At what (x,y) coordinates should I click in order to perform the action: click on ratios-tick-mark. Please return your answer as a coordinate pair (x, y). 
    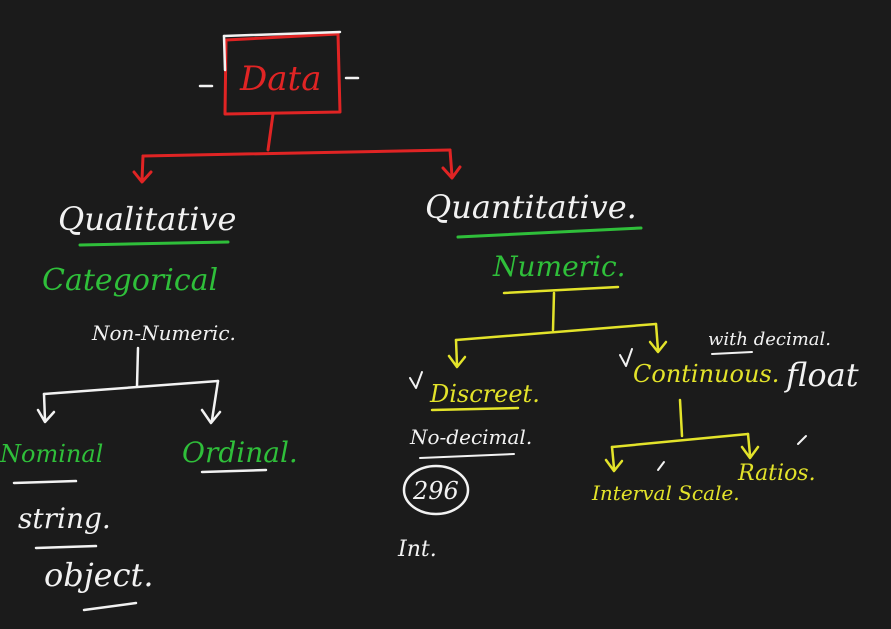
    Looking at the image, I should click on (802, 440).